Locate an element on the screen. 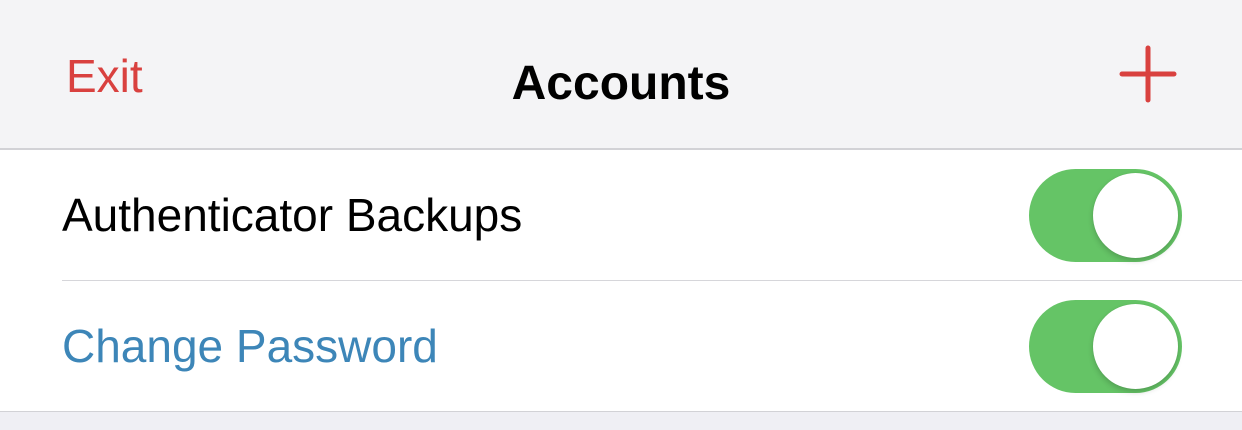 The height and width of the screenshot is (430, 1242). authenticator-backups-label: Authenticator Backups is located at coordinates (292, 215).